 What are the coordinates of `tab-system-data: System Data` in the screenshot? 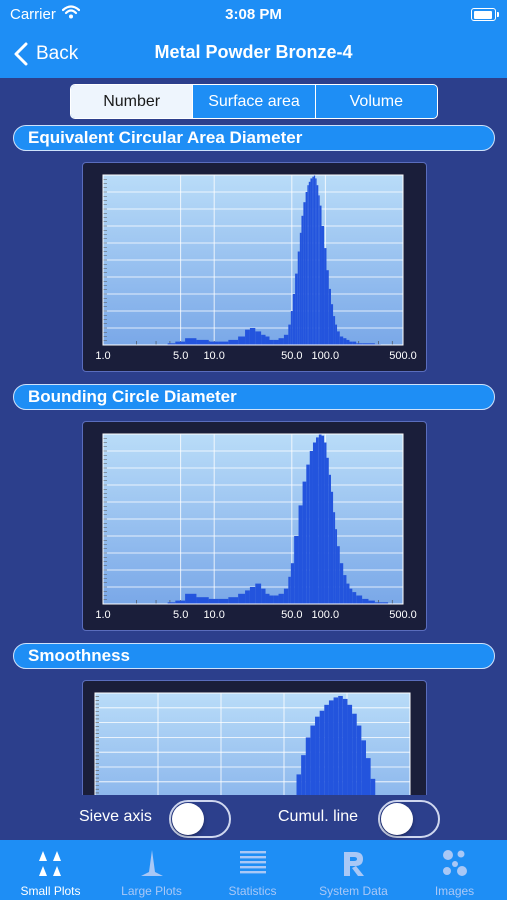 It's located at (353, 870).